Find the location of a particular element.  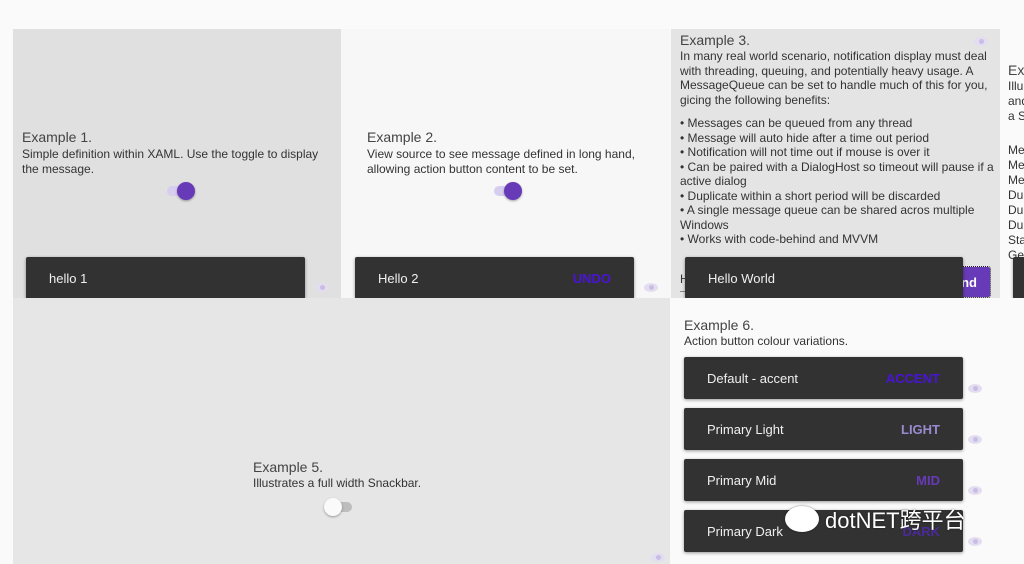

example6-description: Action button colour variations. is located at coordinates (766, 341).